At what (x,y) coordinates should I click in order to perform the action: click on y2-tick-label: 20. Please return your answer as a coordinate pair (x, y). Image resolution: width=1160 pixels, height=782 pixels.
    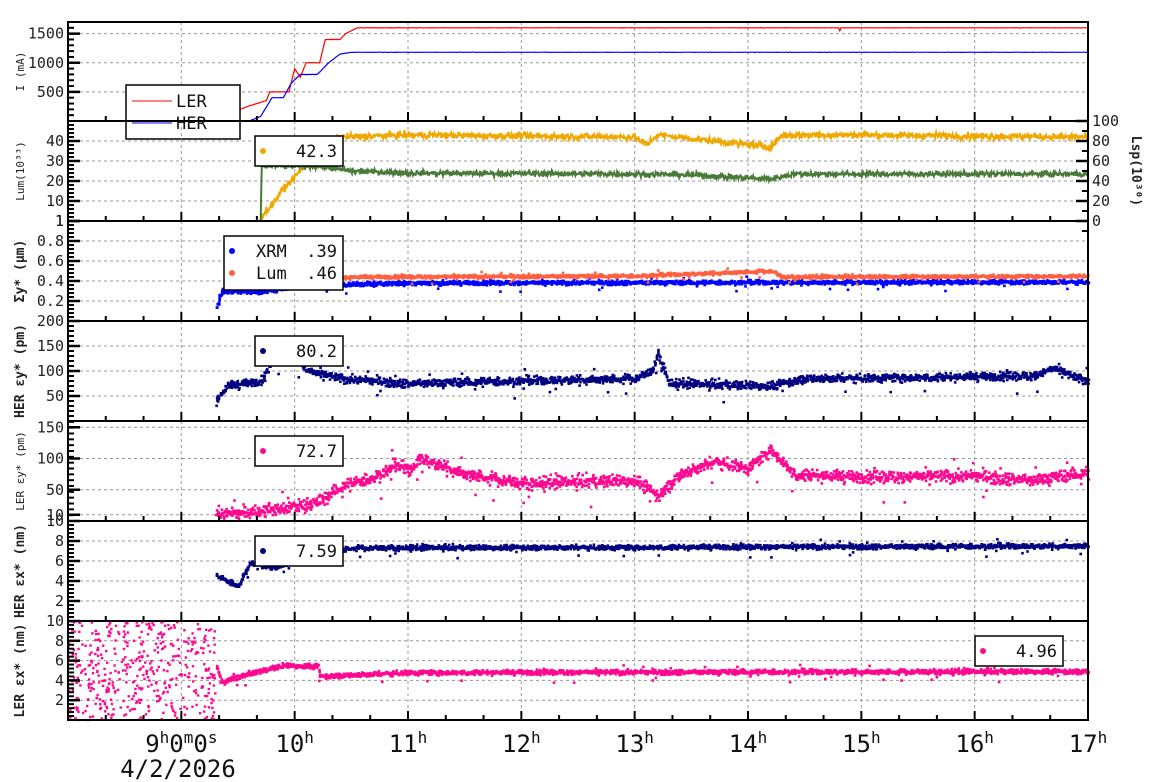
    Looking at the image, I should click on (1101, 201).